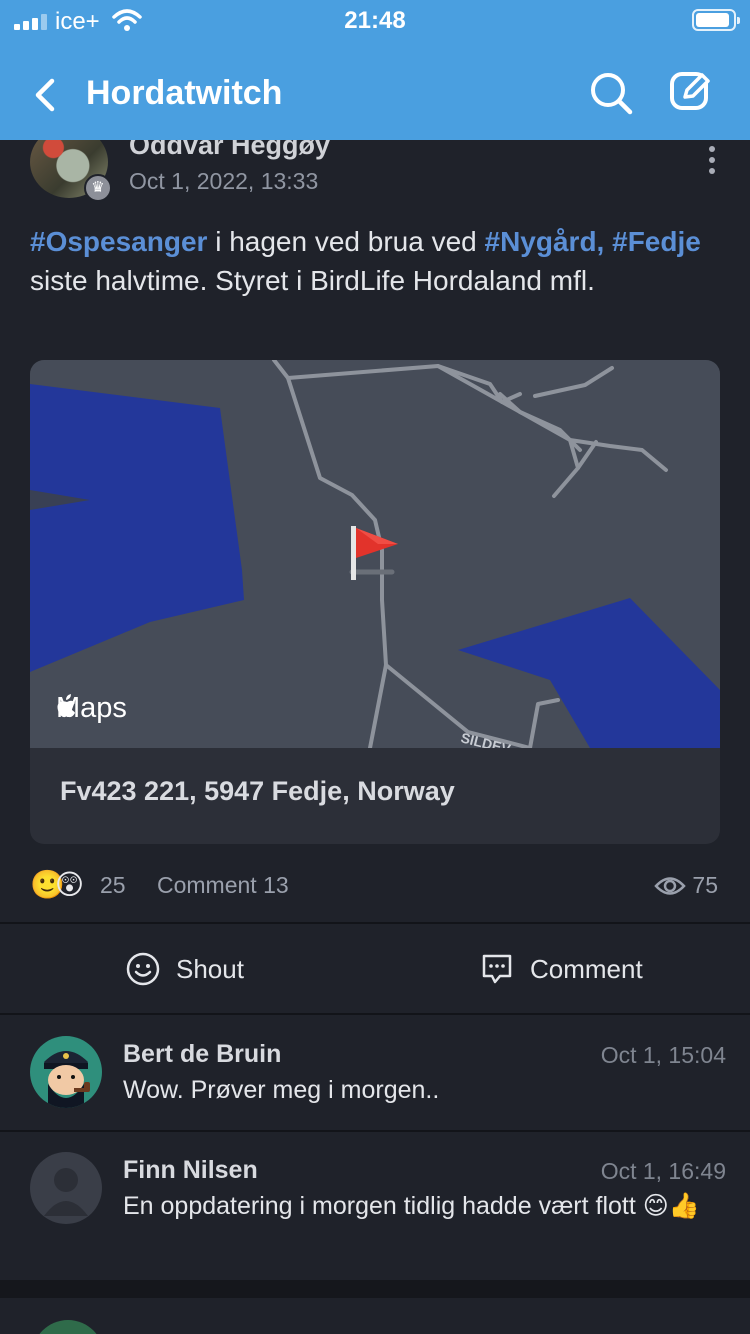 This screenshot has width=750, height=1334. Describe the element at coordinates (91, 708) in the screenshot. I see `maps-logo: Maps` at that location.